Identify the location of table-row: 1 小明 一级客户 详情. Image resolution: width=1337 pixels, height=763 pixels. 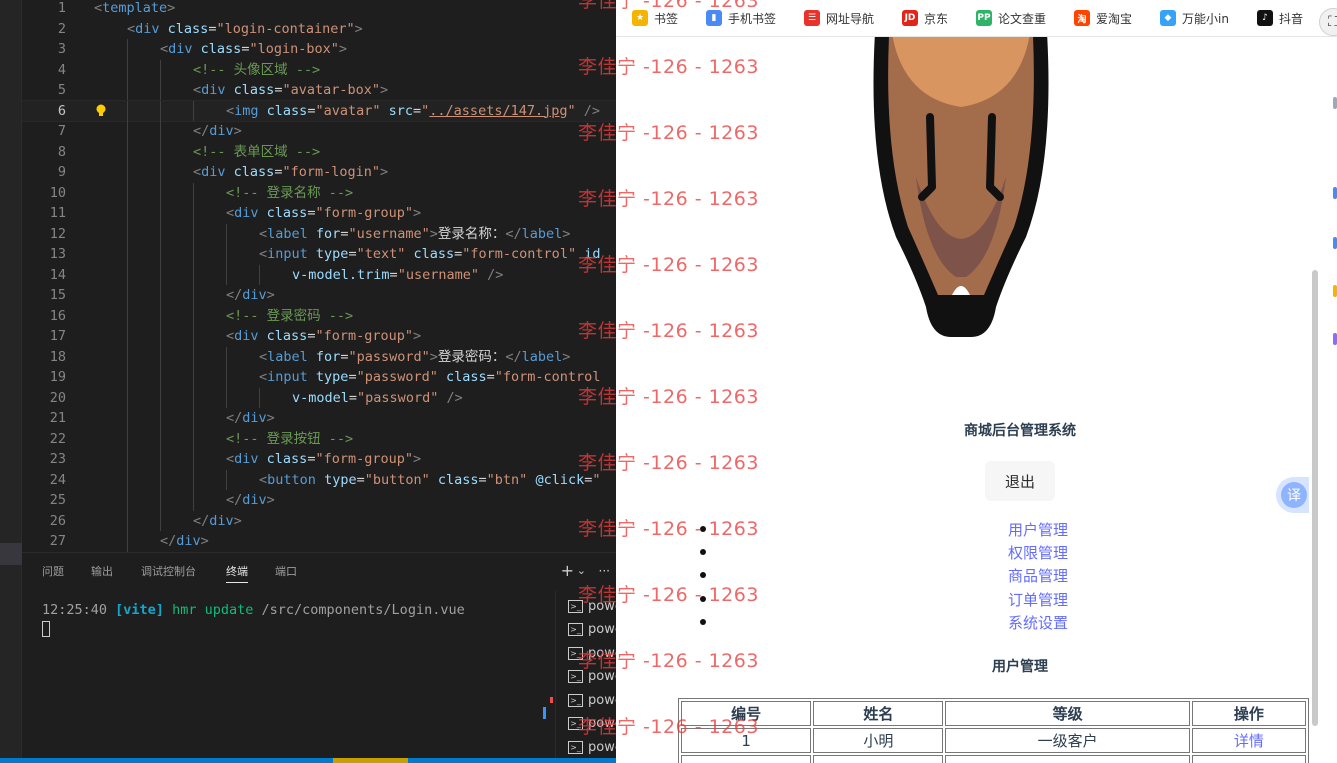
(993, 740).